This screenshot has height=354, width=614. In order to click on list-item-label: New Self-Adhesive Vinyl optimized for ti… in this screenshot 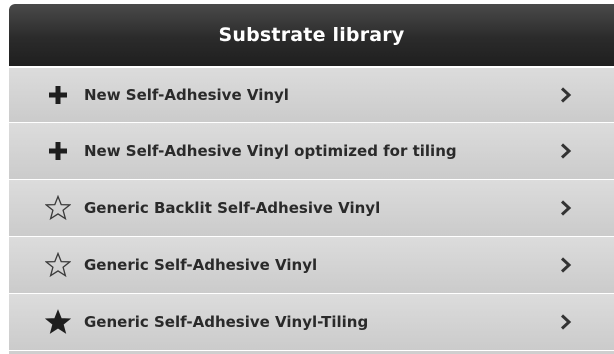, I will do `click(270, 151)`.